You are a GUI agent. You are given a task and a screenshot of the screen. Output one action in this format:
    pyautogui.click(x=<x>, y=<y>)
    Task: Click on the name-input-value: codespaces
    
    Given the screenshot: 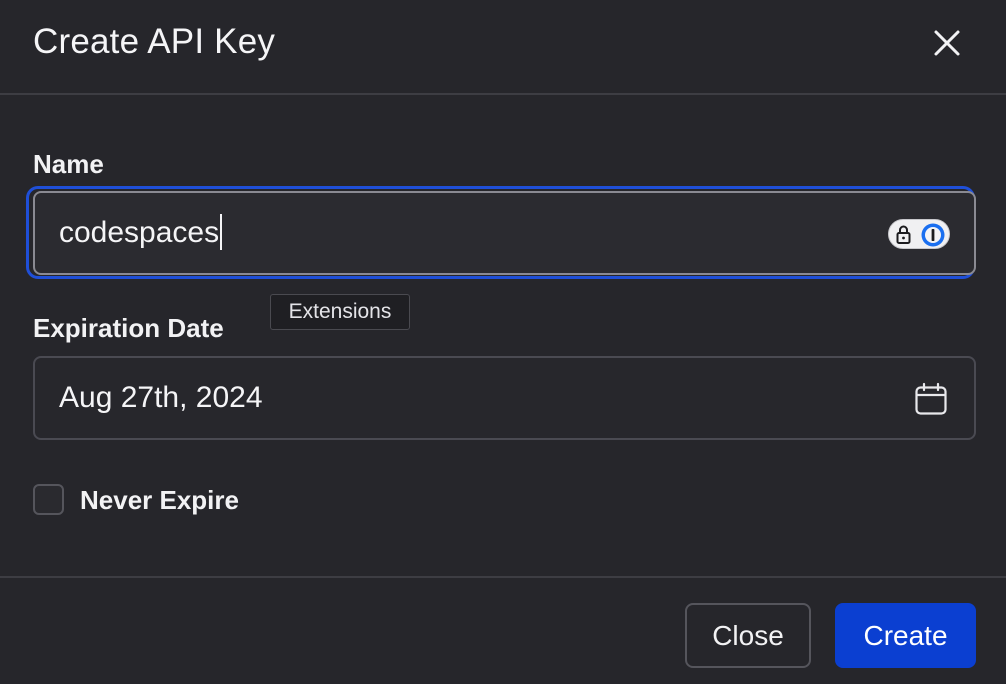 What is the action you would take?
    pyautogui.click(x=139, y=232)
    